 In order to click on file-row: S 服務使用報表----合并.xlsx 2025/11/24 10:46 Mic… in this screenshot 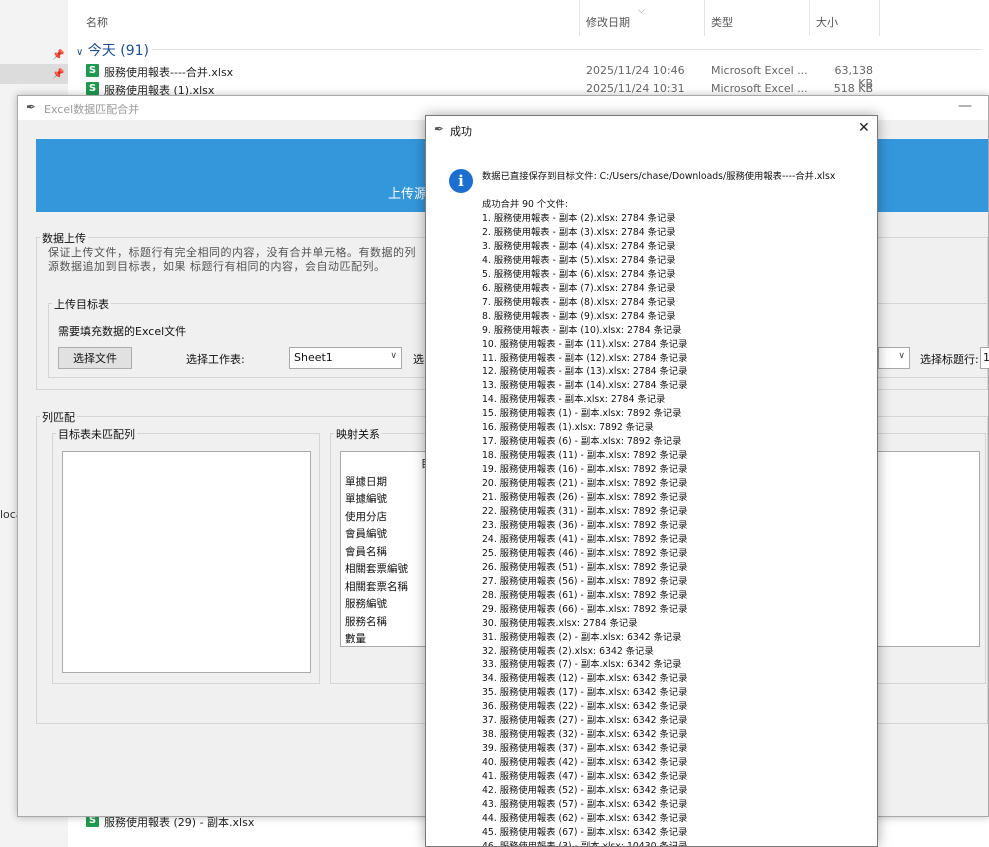, I will do `click(536, 76)`.